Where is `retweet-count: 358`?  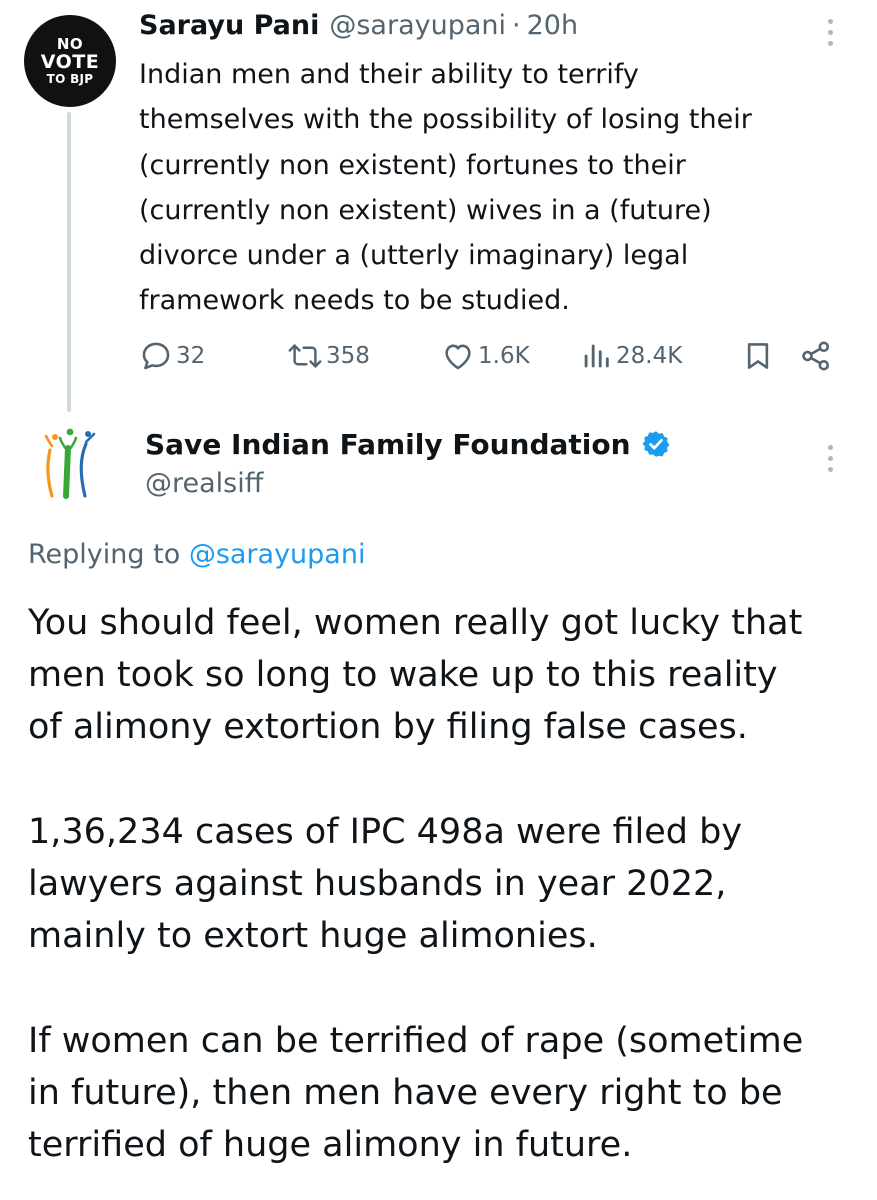
retweet-count: 358 is located at coordinates (348, 356).